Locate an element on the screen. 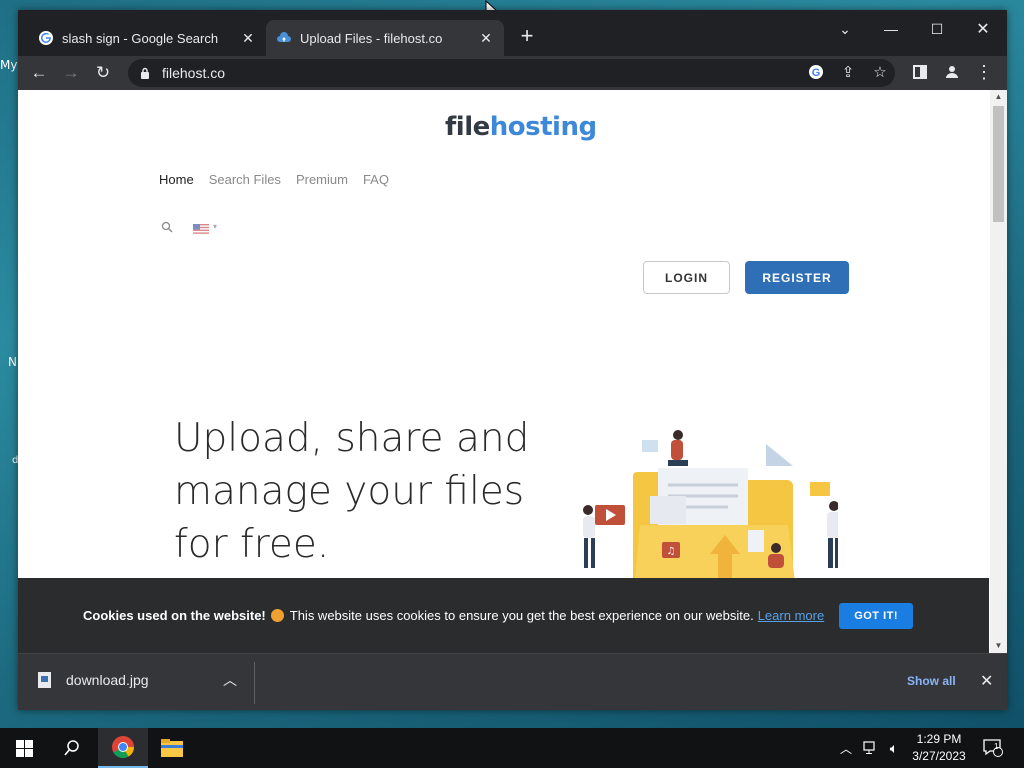 The width and height of the screenshot is (1024, 768). start-button is located at coordinates (24, 748).